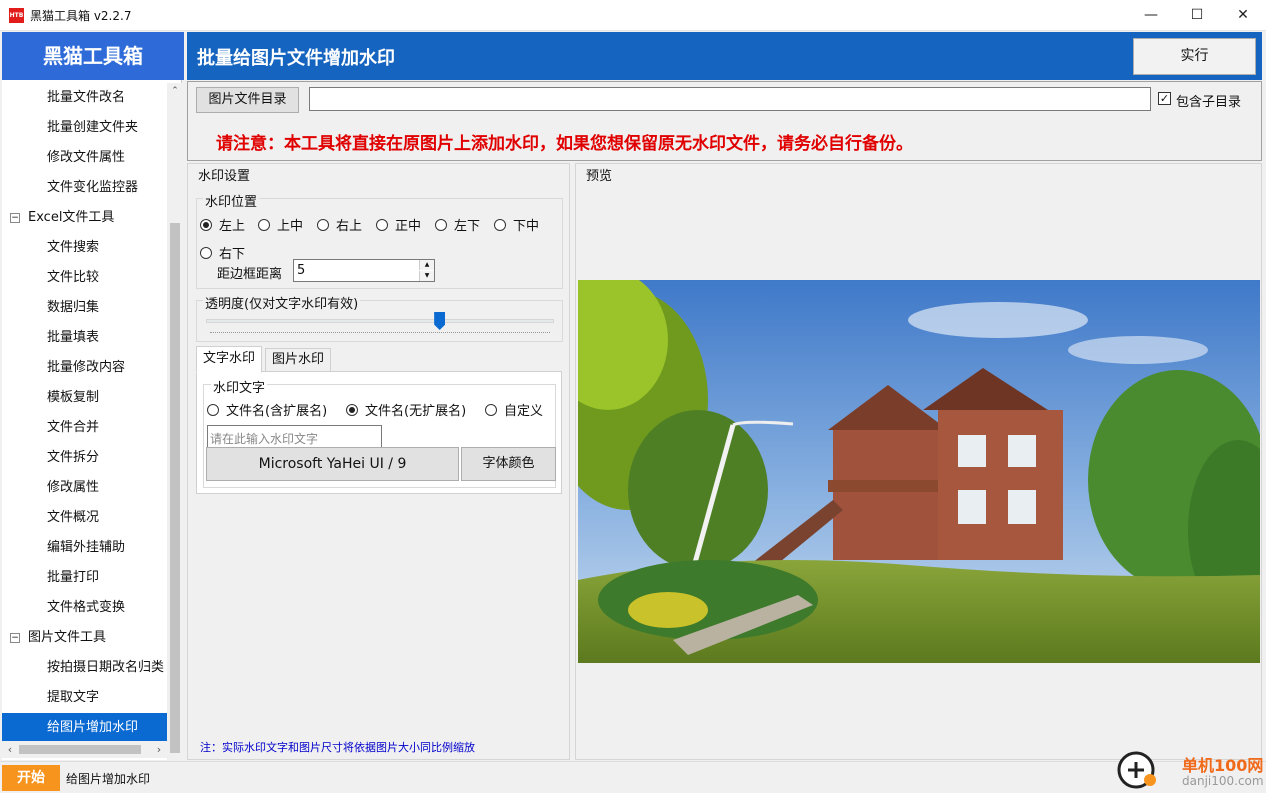  What do you see at coordinates (426, 265) in the screenshot?
I see `spin-up-icon: ▲` at bounding box center [426, 265].